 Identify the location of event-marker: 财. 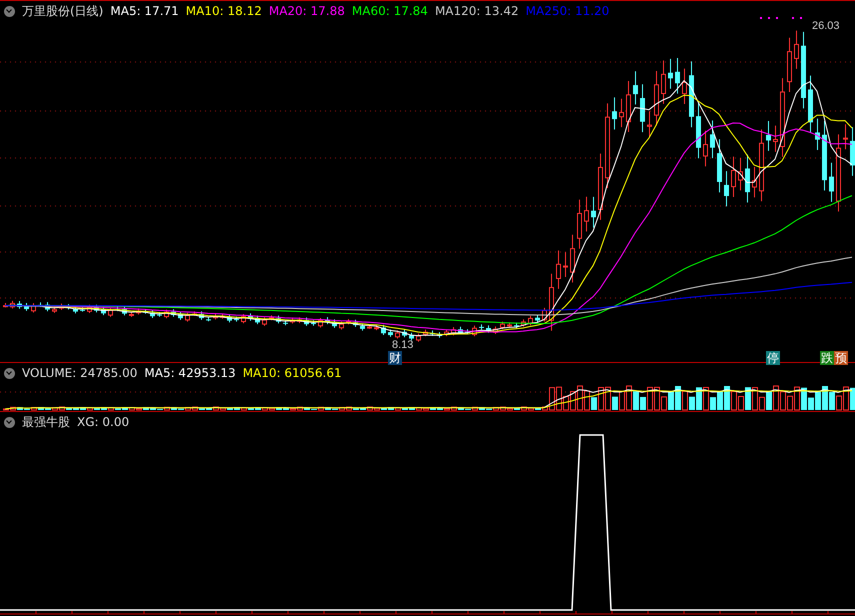
(395, 358).